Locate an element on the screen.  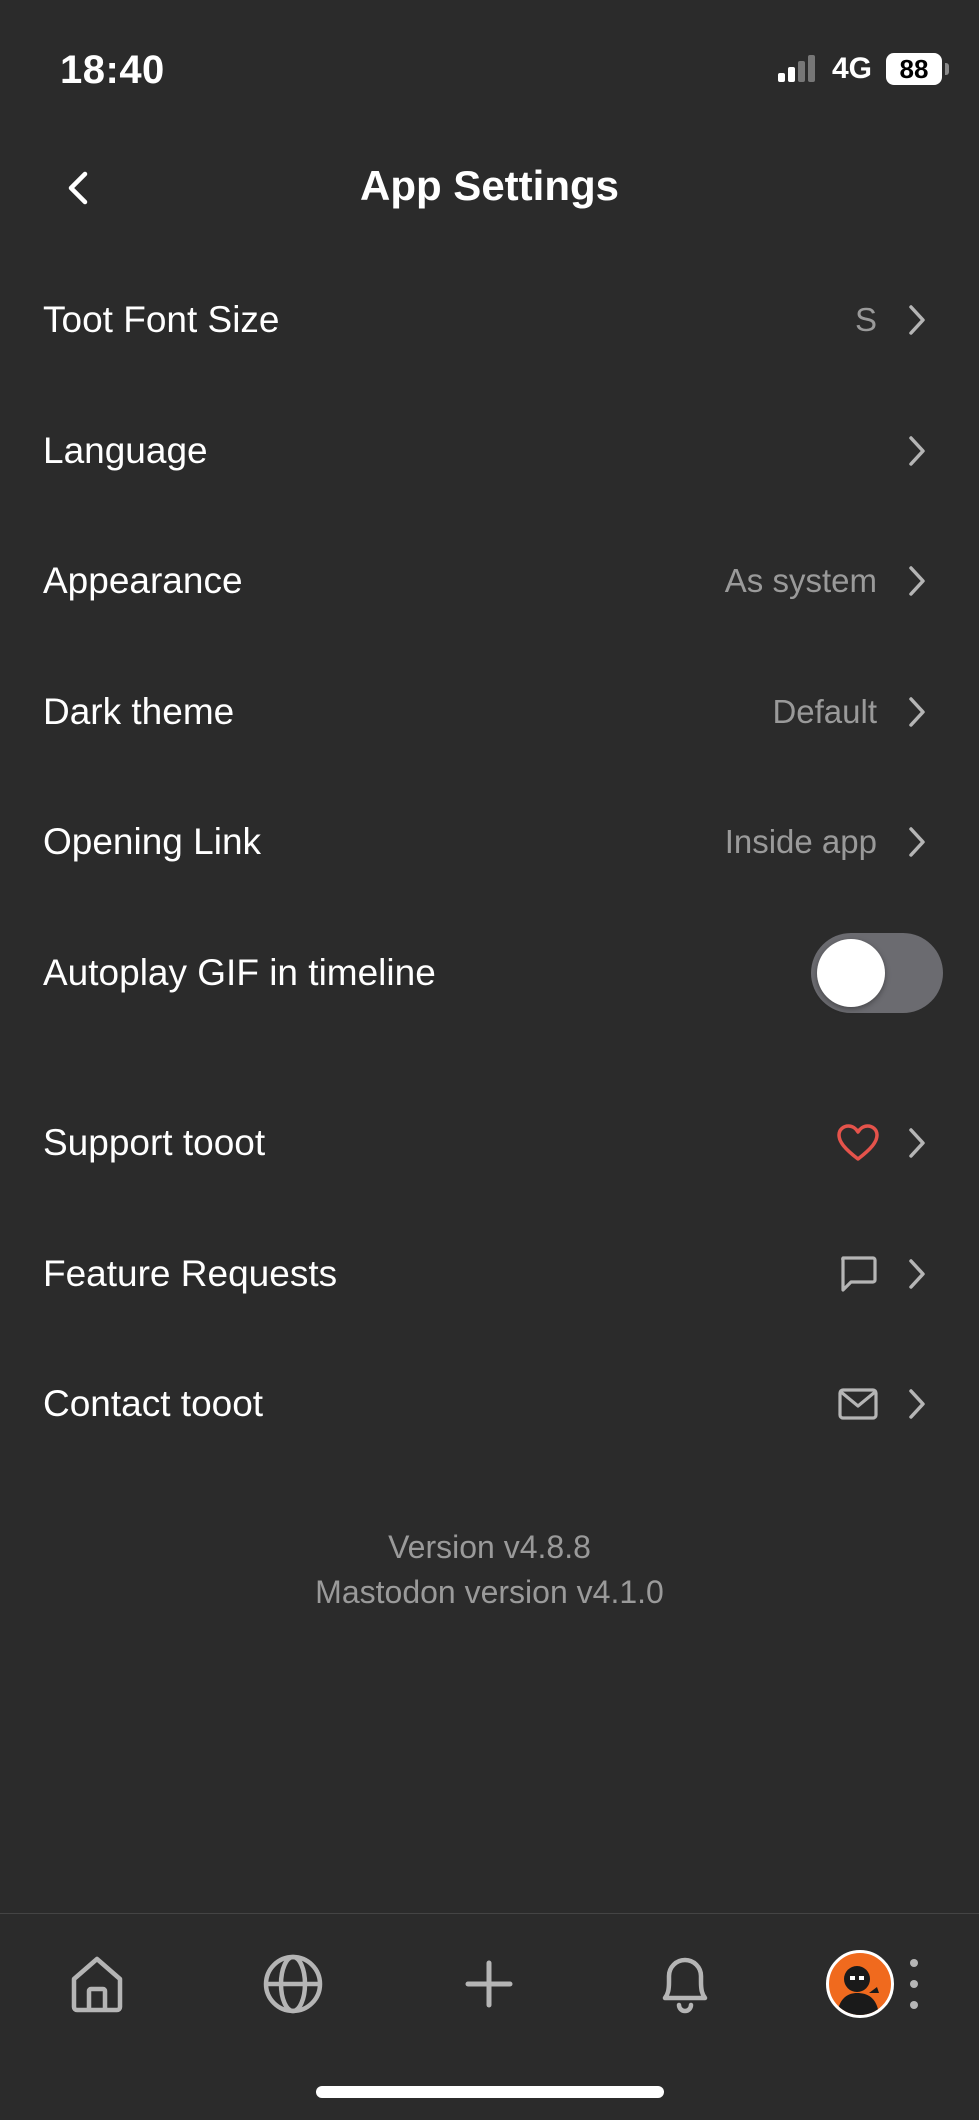
setting-label: Language is located at coordinates (125, 450).